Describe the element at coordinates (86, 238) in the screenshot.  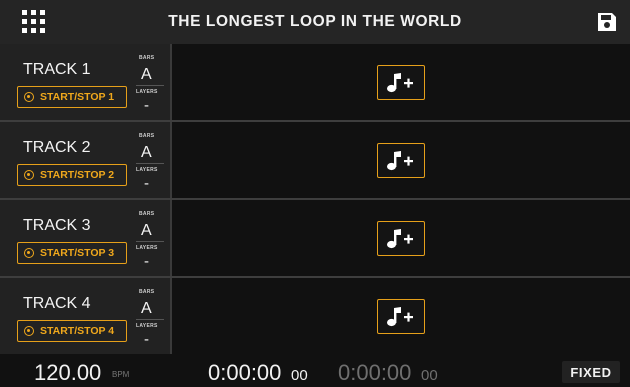
I see `track-controls-3: TRACK 3 START/STOP 3 BARS A LAYERS -` at that location.